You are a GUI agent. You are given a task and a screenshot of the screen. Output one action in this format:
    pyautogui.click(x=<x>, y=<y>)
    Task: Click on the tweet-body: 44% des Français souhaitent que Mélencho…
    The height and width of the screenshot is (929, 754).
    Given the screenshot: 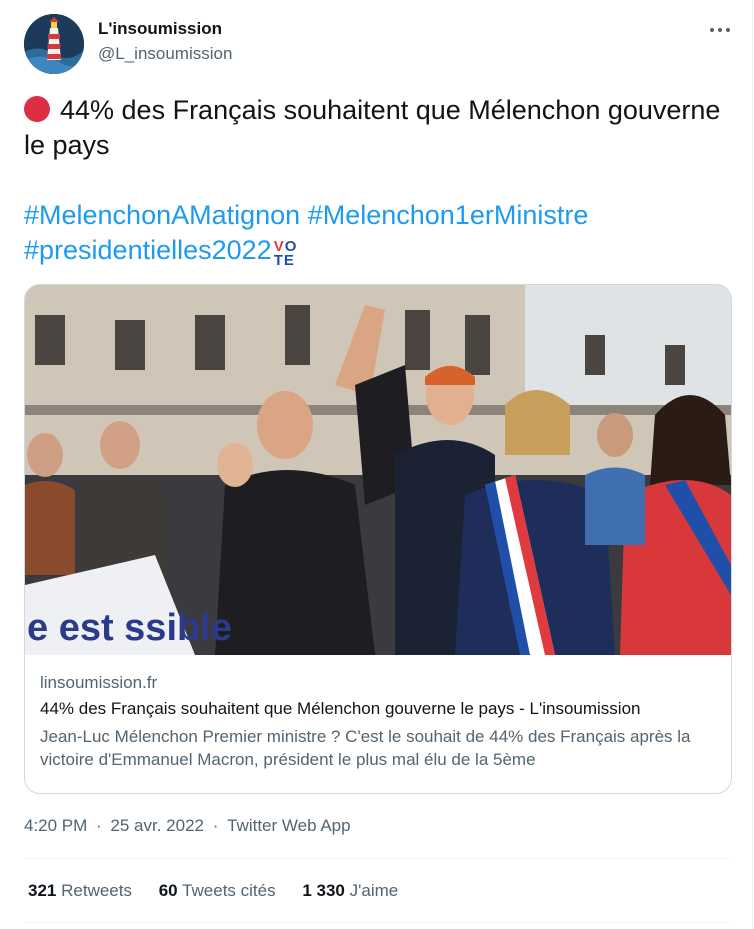 What is the action you would take?
    pyautogui.click(x=372, y=127)
    